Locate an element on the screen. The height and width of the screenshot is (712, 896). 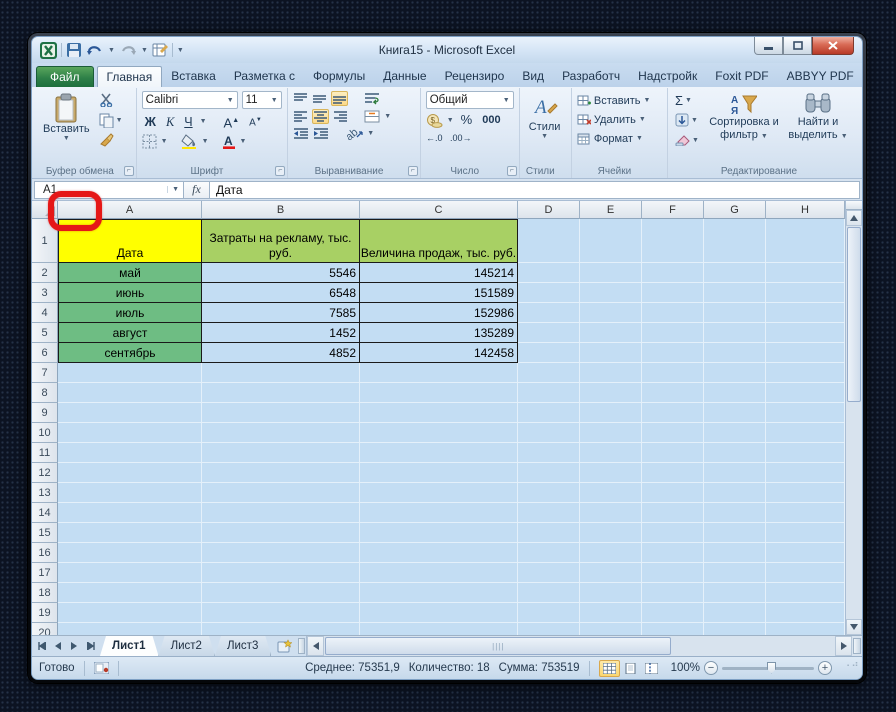
row-header-14: 14 is located at coordinates (45, 513).